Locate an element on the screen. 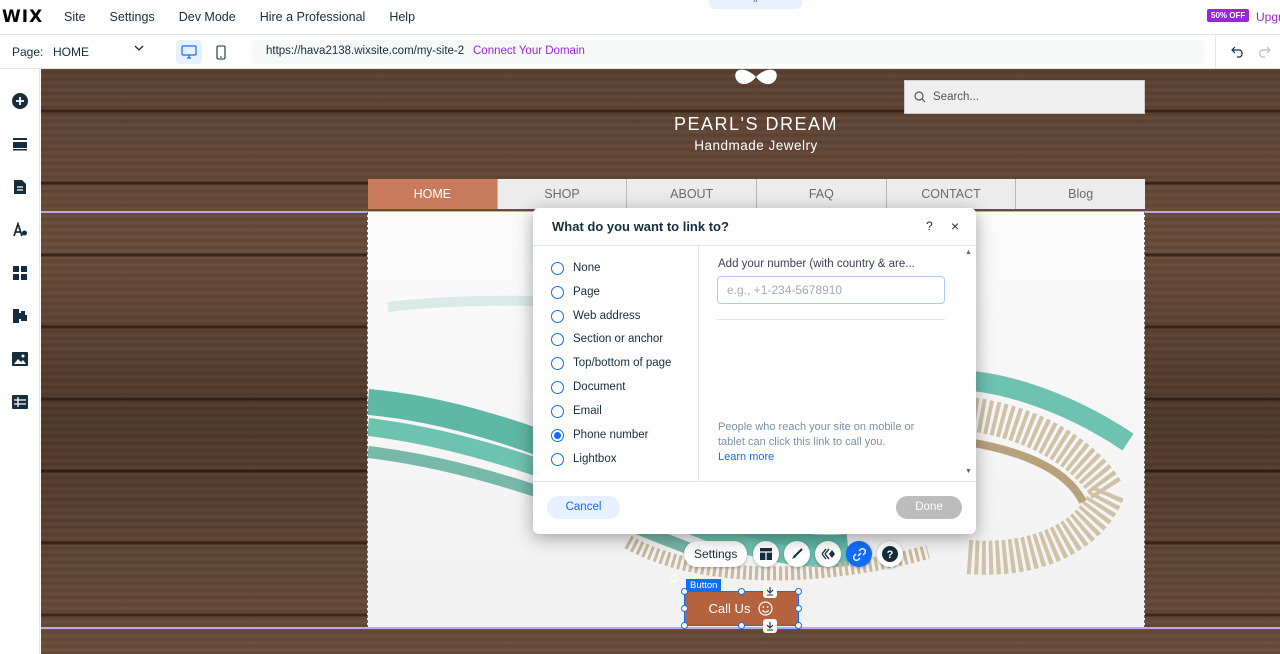  option-lightbox: Lightbox is located at coordinates (583, 459).